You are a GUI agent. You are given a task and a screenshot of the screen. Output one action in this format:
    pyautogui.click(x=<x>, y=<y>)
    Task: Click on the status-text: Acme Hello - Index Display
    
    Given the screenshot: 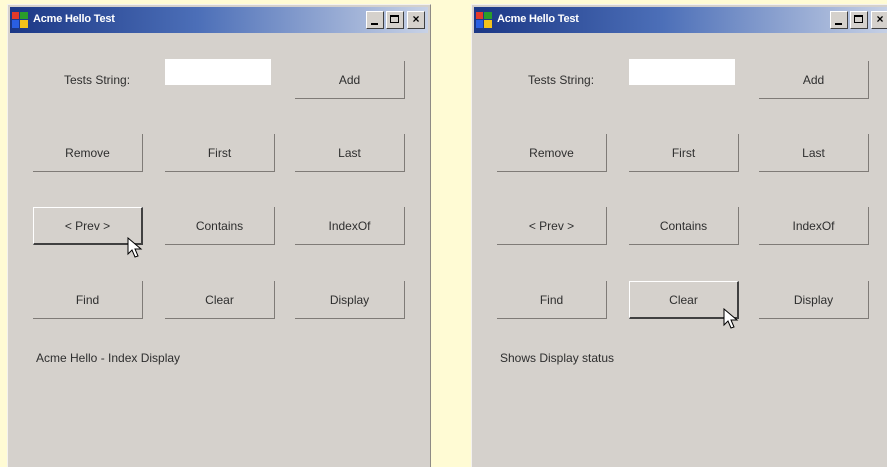 What is the action you would take?
    pyautogui.click(x=108, y=358)
    